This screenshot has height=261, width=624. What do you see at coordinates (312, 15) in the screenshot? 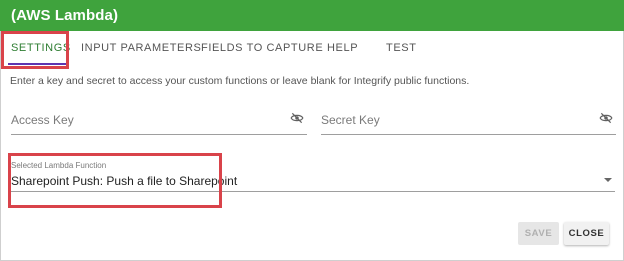
I see `dialog-header: (AWS Lambda)` at bounding box center [312, 15].